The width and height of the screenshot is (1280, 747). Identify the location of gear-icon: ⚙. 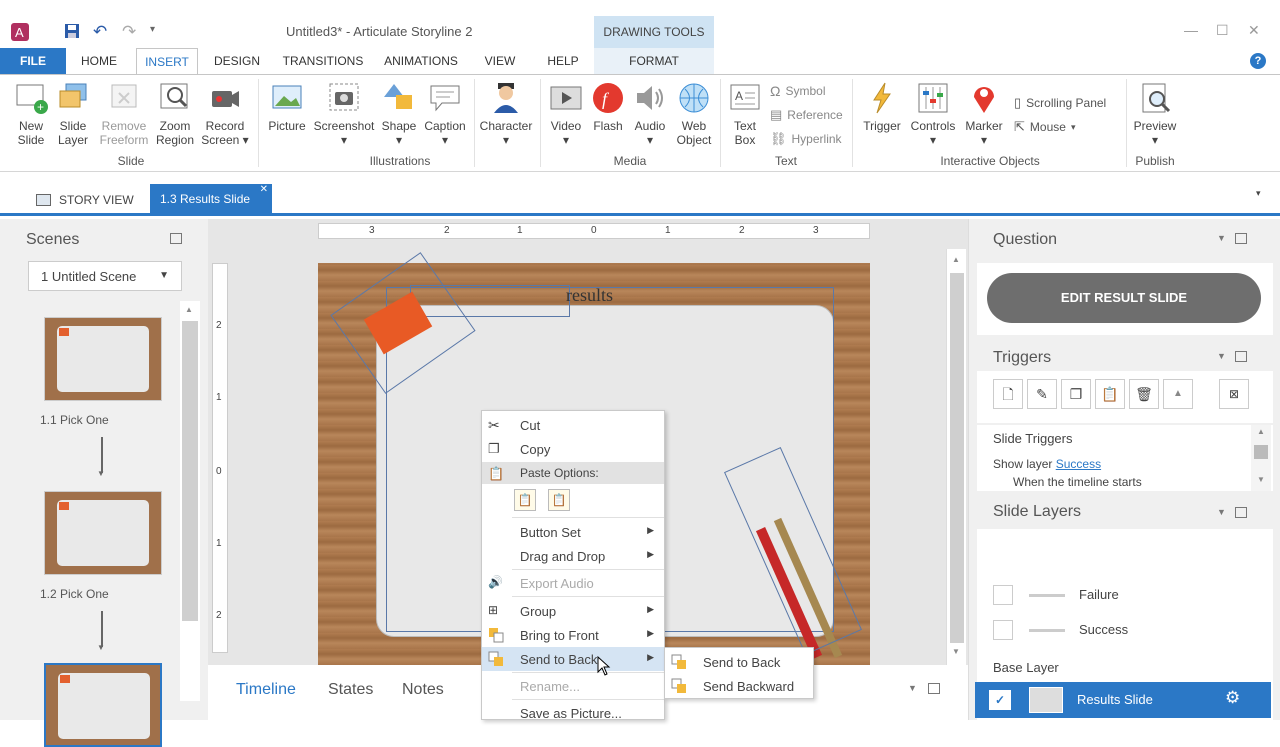
(1232, 698).